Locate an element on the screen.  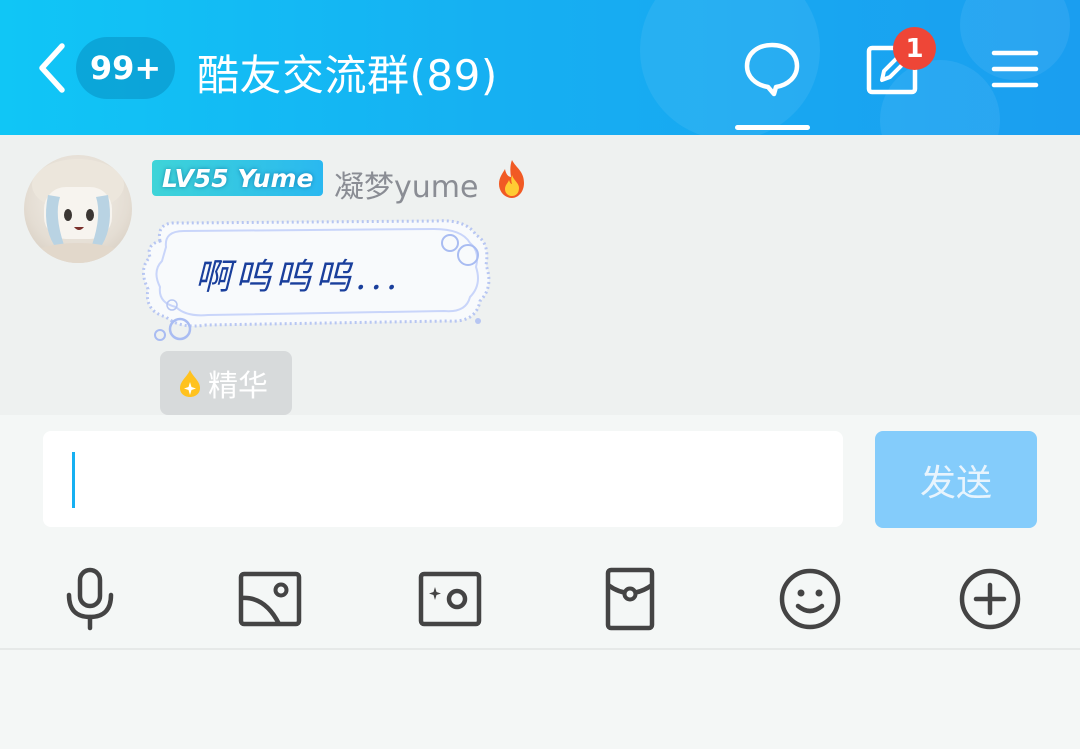
sparkle-drop-icon is located at coordinates (190, 383).